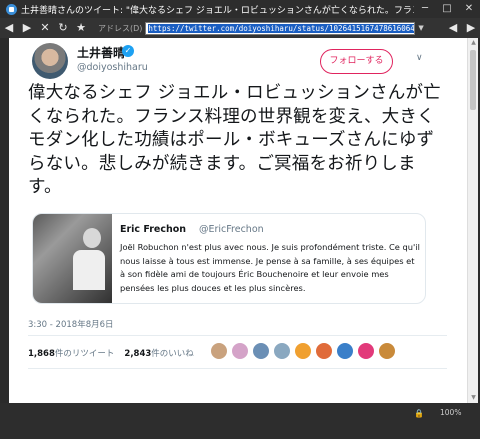 Image resolution: width=480 pixels, height=439 pixels. What do you see at coordinates (11, 9) in the screenshot?
I see `browser-app-icon` at bounding box center [11, 9].